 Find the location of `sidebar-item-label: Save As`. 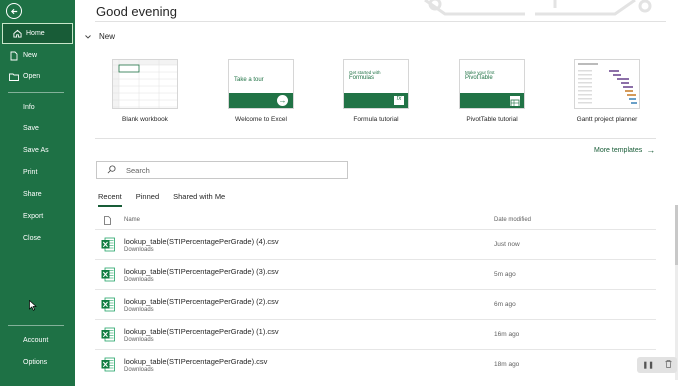

sidebar-item-label: Save As is located at coordinates (36, 150).